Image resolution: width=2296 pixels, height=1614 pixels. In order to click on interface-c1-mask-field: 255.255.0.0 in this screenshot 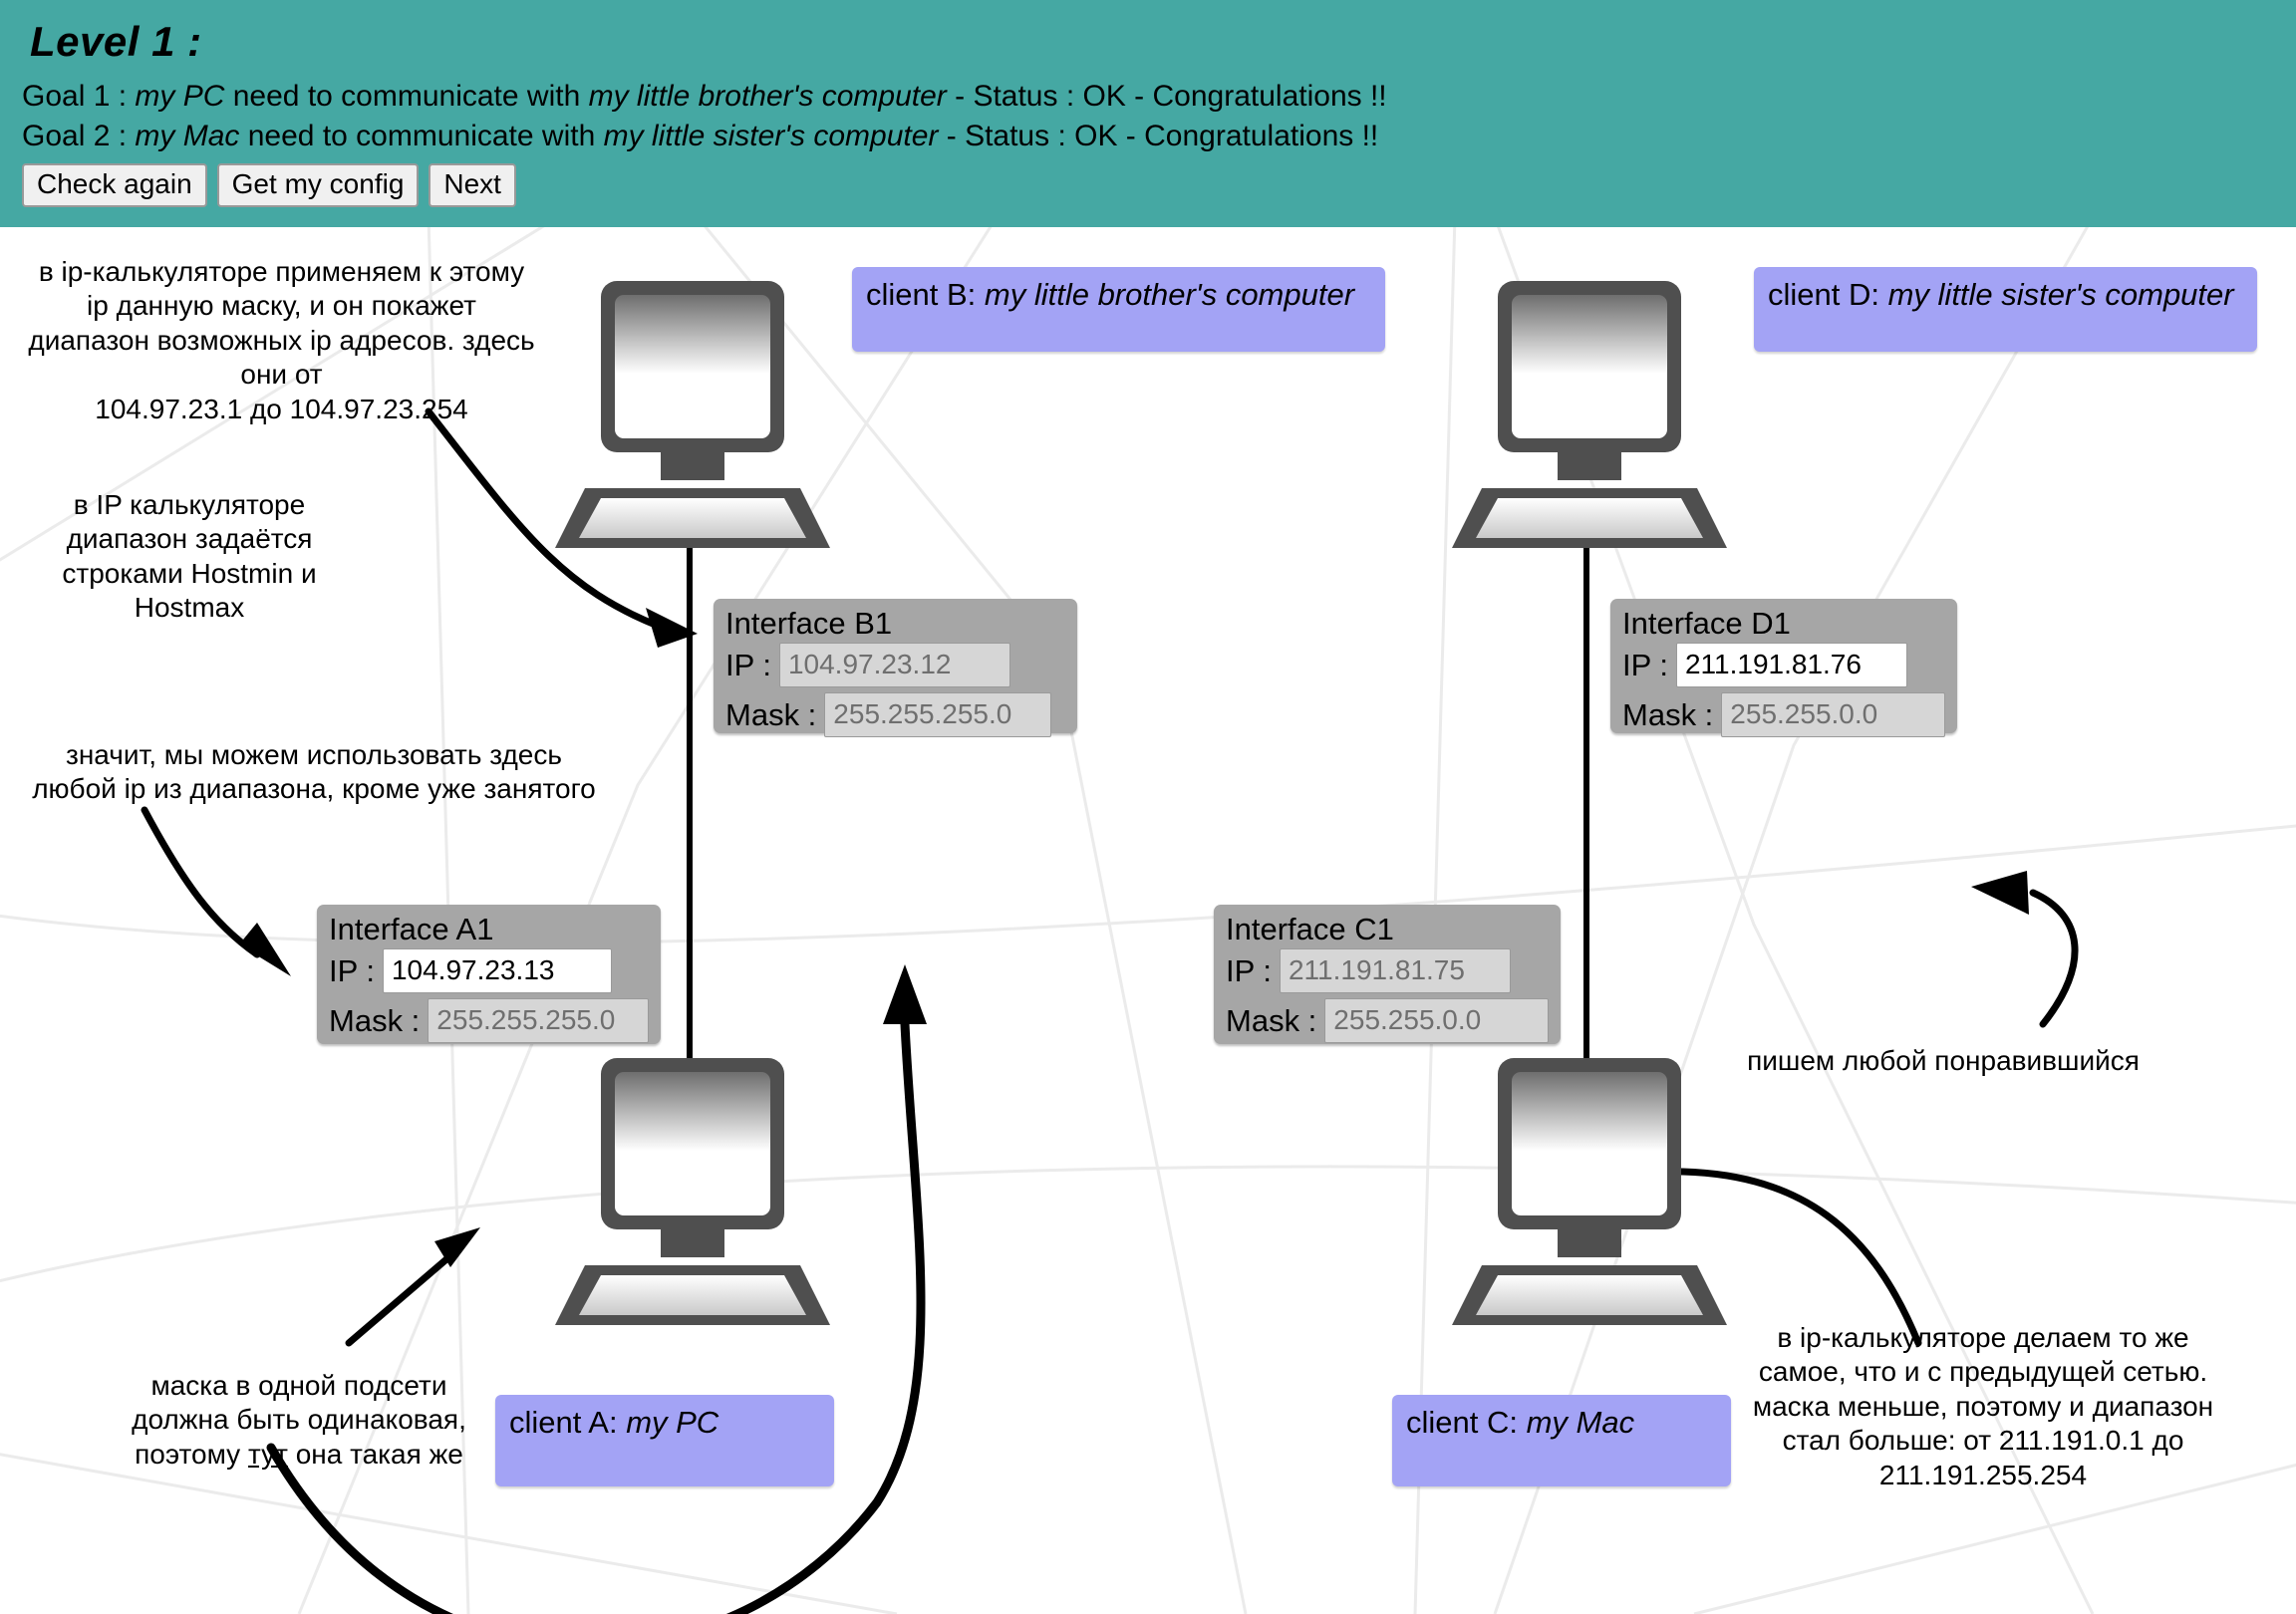, I will do `click(1436, 1021)`.